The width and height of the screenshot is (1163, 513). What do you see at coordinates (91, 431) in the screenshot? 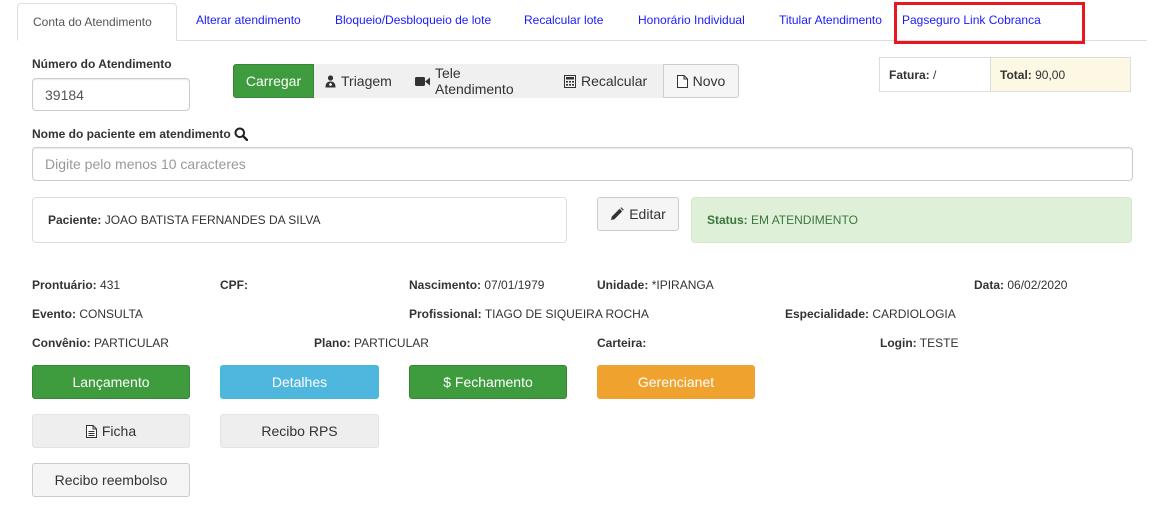
I see `file-text-icon` at bounding box center [91, 431].